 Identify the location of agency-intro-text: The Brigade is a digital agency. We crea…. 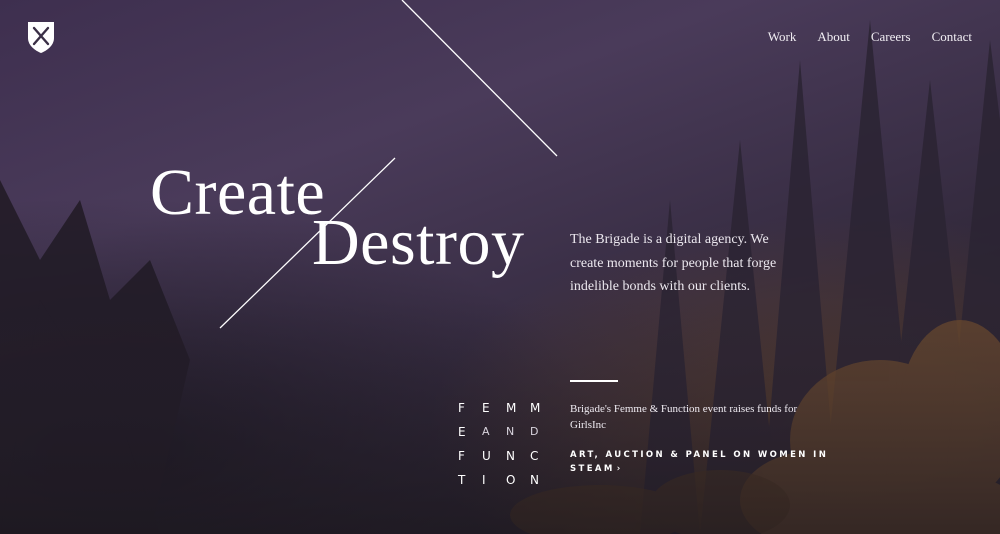
(673, 263).